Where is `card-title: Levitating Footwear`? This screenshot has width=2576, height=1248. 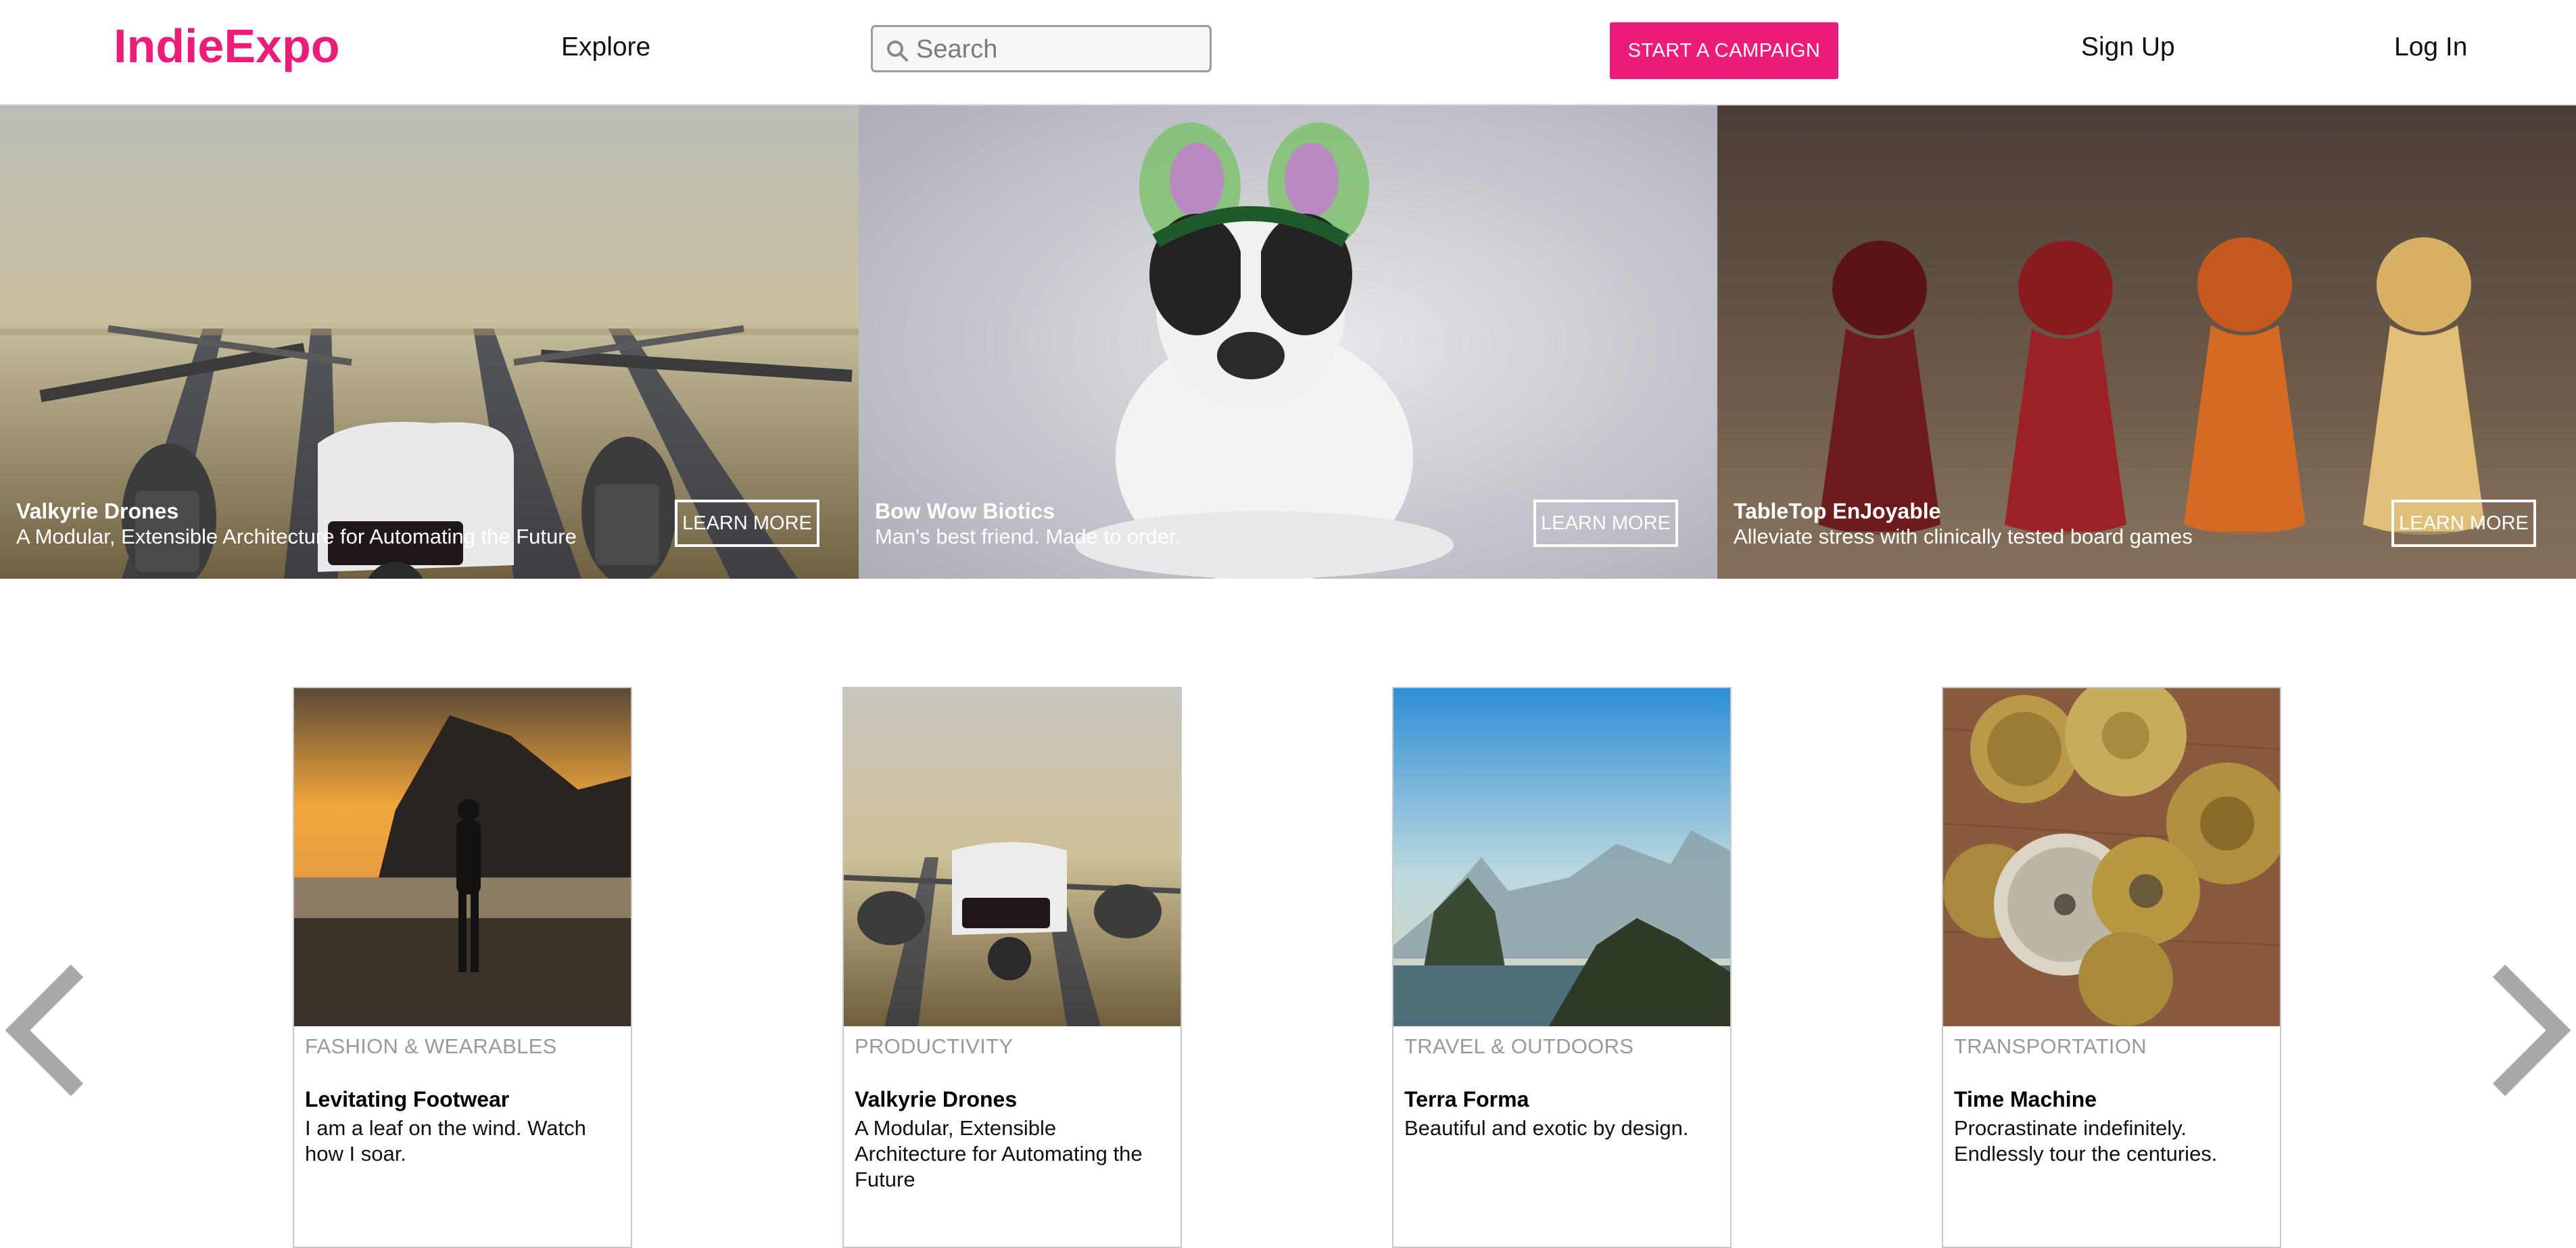 card-title: Levitating Footwear is located at coordinates (407, 1099).